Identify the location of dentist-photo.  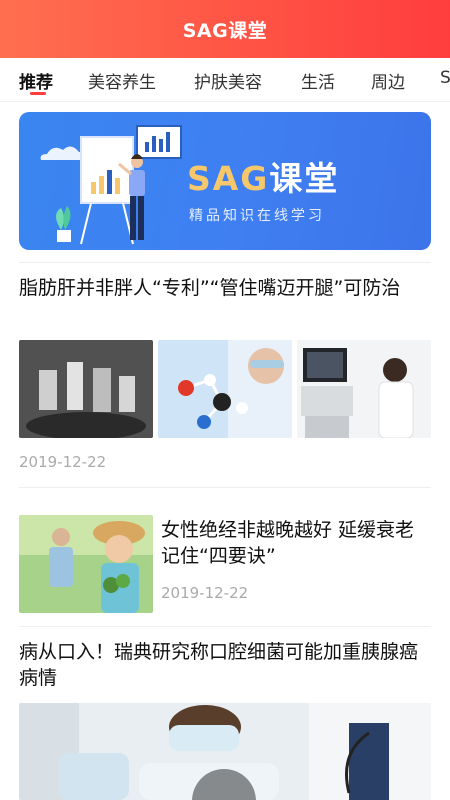
(225, 751).